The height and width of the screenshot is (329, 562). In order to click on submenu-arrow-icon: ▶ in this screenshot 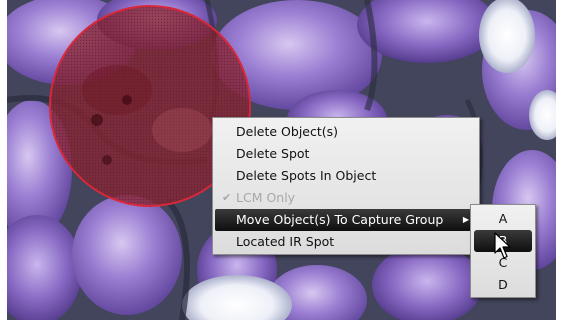, I will do `click(465, 219)`.